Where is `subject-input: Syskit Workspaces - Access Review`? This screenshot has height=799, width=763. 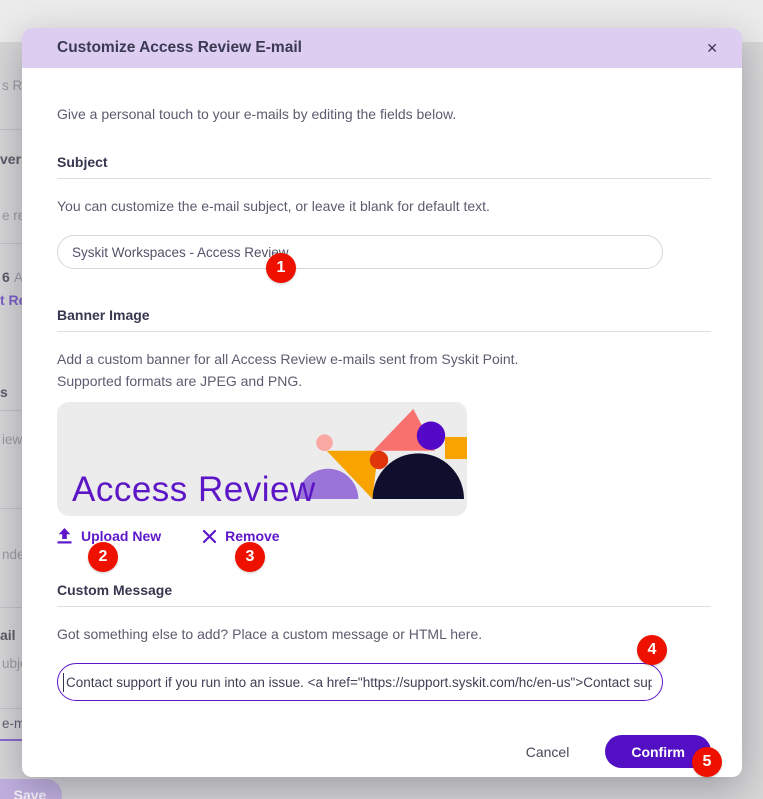 subject-input: Syskit Workspaces - Access Review is located at coordinates (360, 252).